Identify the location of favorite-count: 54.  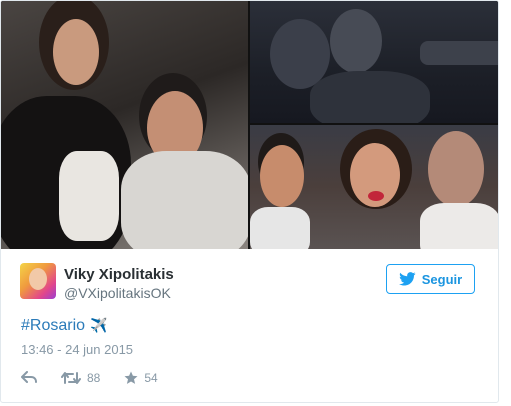
(151, 378).